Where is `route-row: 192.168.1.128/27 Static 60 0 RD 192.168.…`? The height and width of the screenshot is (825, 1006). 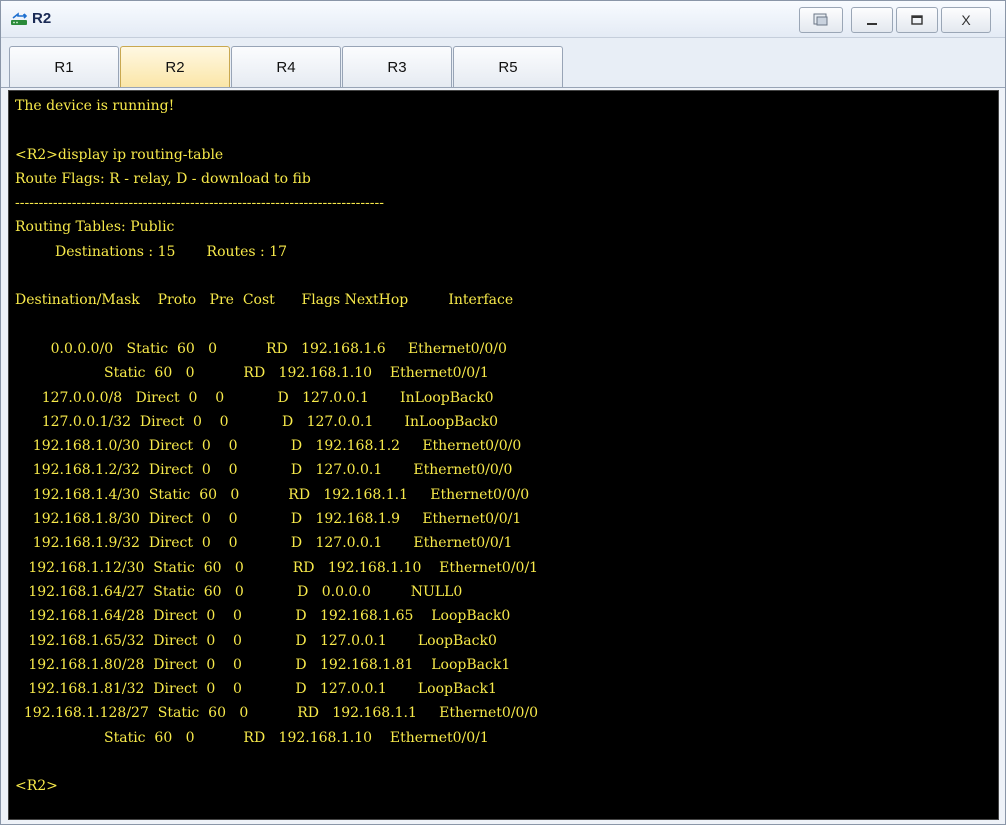 route-row: 192.168.1.128/27 Static 60 0 RD 192.168.… is located at coordinates (277, 713).